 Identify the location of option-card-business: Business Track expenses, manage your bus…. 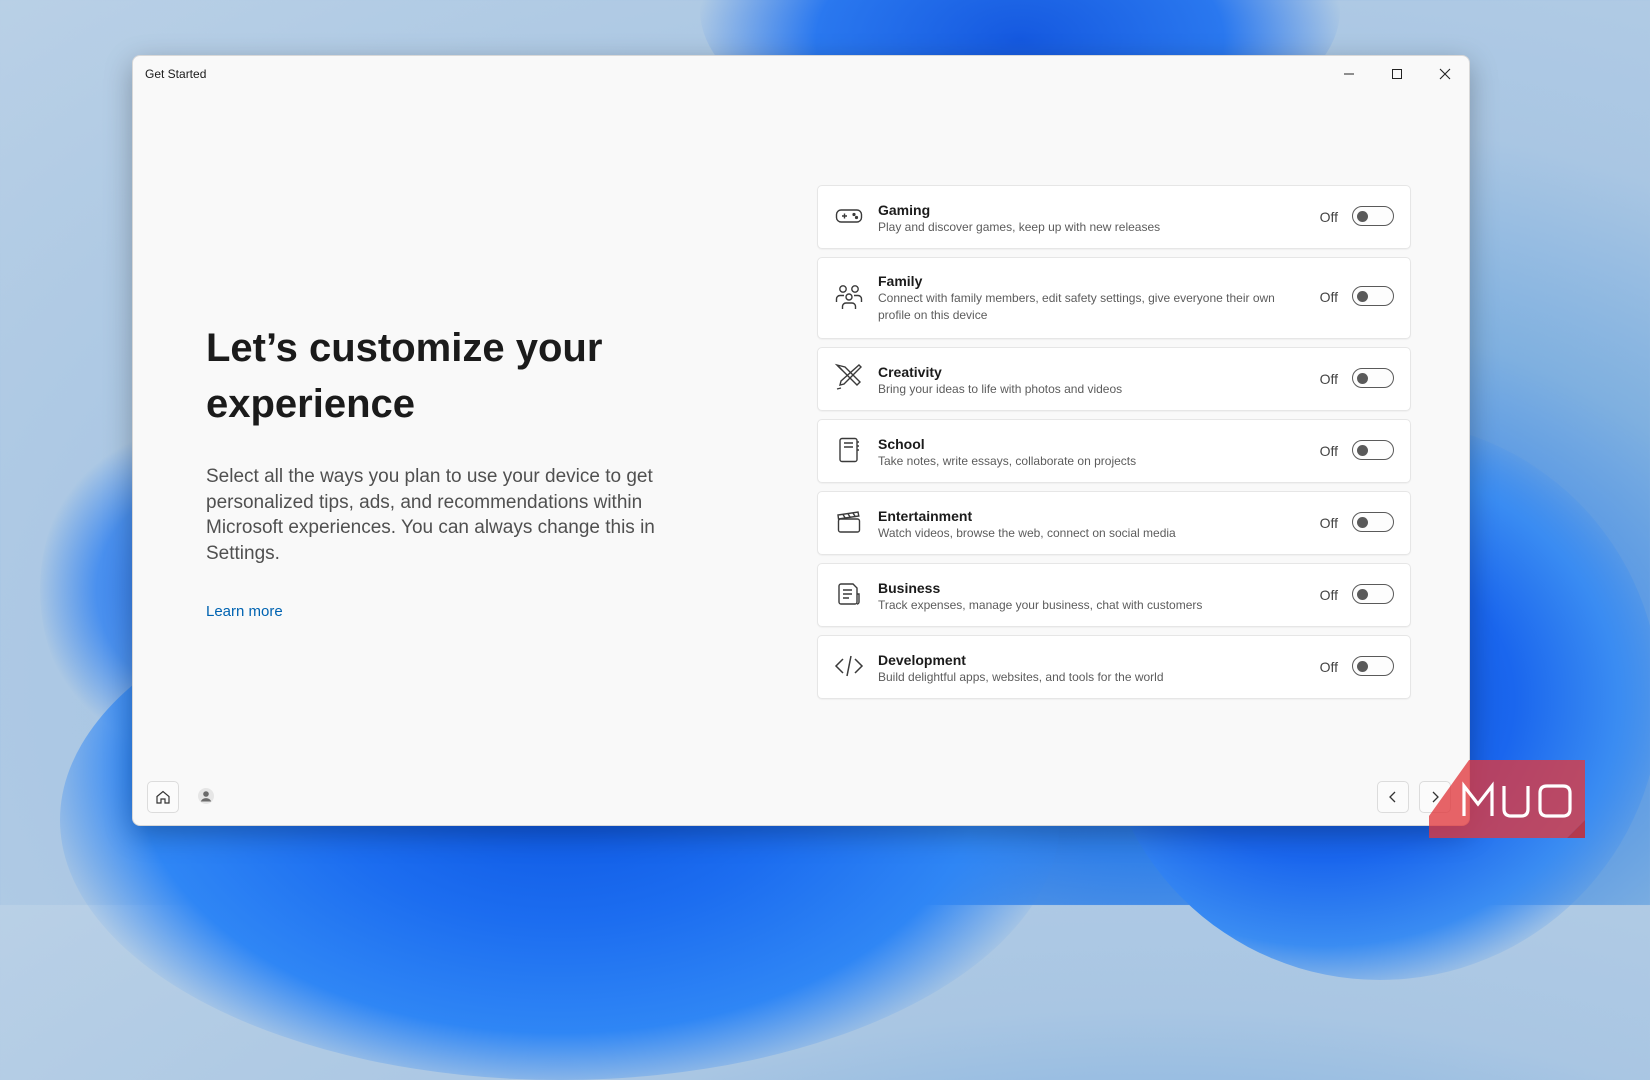
(1114, 595).